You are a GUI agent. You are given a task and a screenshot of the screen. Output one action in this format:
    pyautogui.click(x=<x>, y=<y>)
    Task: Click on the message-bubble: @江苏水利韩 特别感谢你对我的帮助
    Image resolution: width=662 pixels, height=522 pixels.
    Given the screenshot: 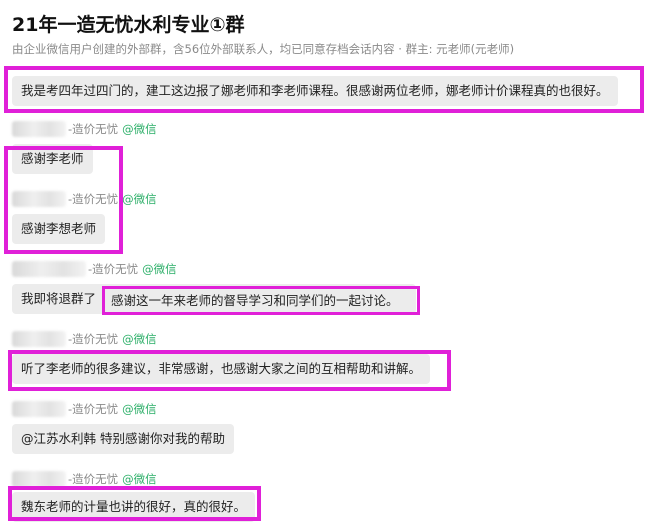 What is the action you would take?
    pyautogui.click(x=123, y=439)
    